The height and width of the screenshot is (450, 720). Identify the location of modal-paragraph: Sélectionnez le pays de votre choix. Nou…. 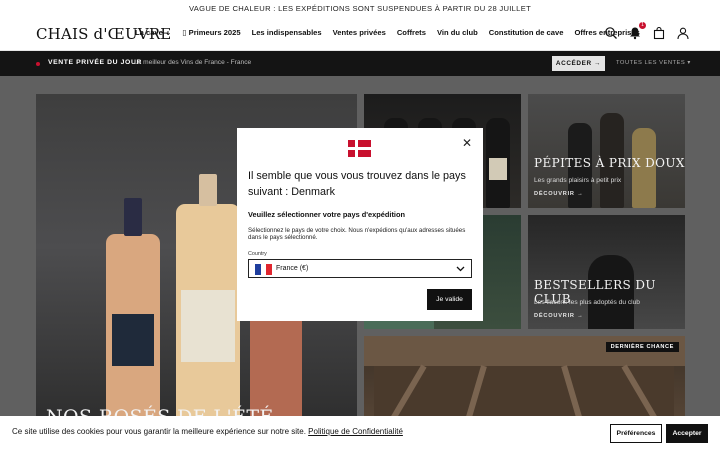
(357, 234).